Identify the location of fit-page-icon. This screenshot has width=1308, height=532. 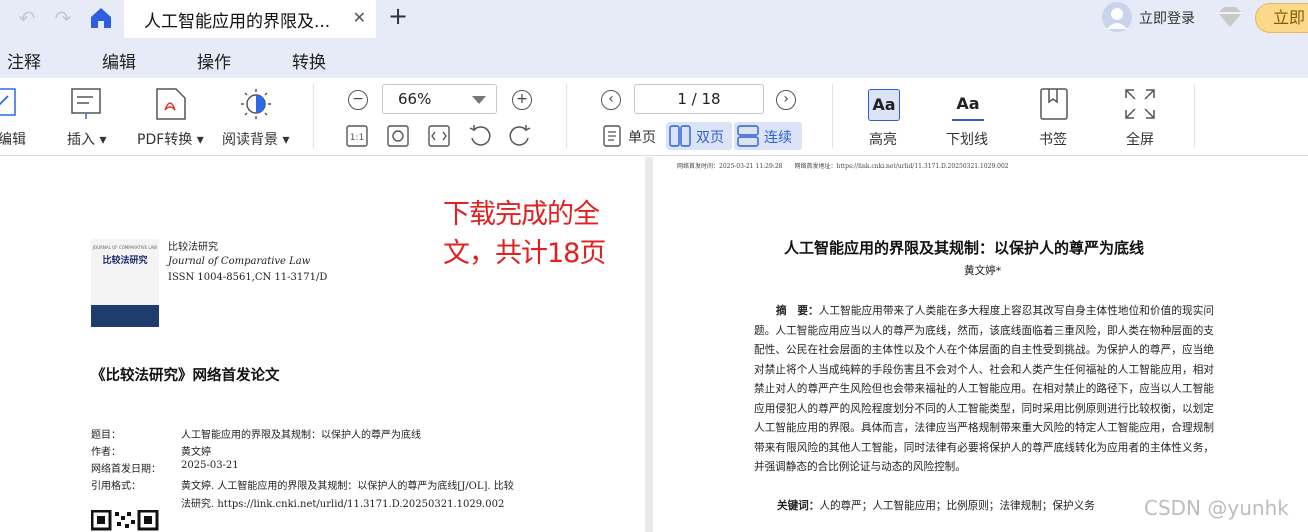
(398, 136).